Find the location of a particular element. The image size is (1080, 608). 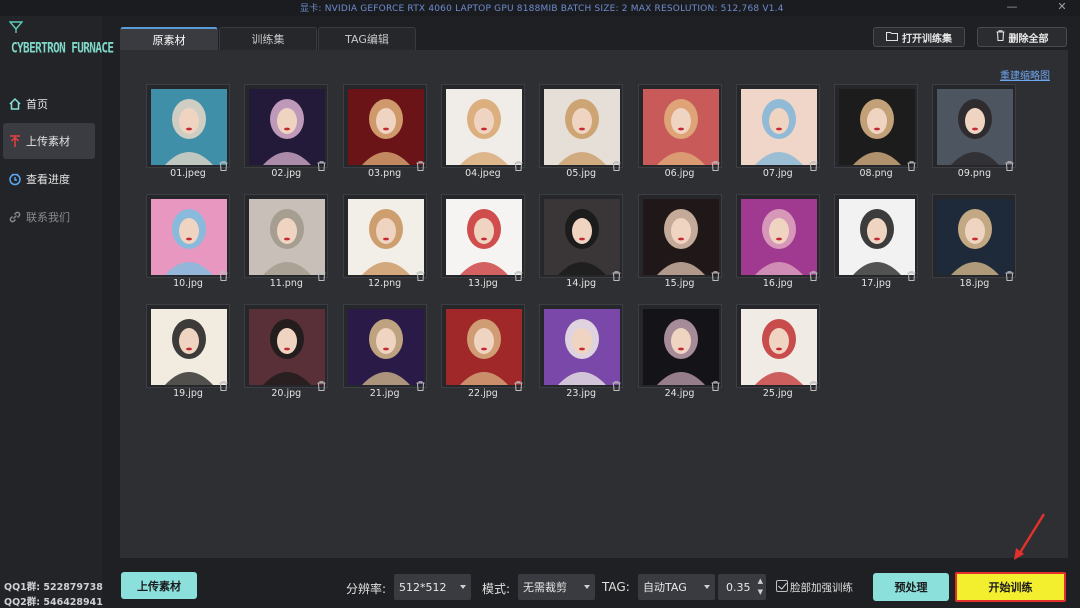

sidebar-item-label: 首页 is located at coordinates (37, 104).